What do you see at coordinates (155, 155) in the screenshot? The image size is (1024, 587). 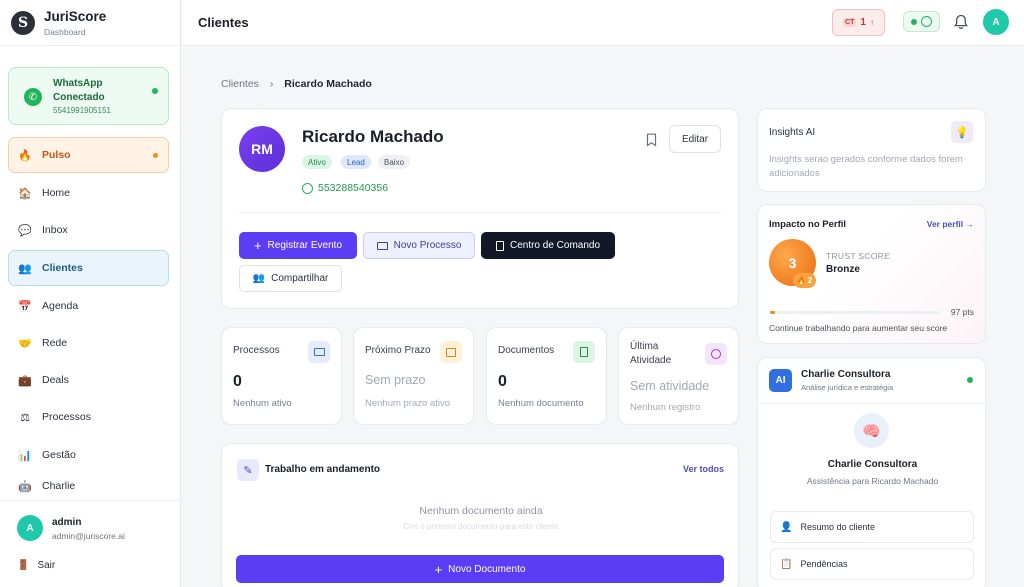 I see `notification-dot` at bounding box center [155, 155].